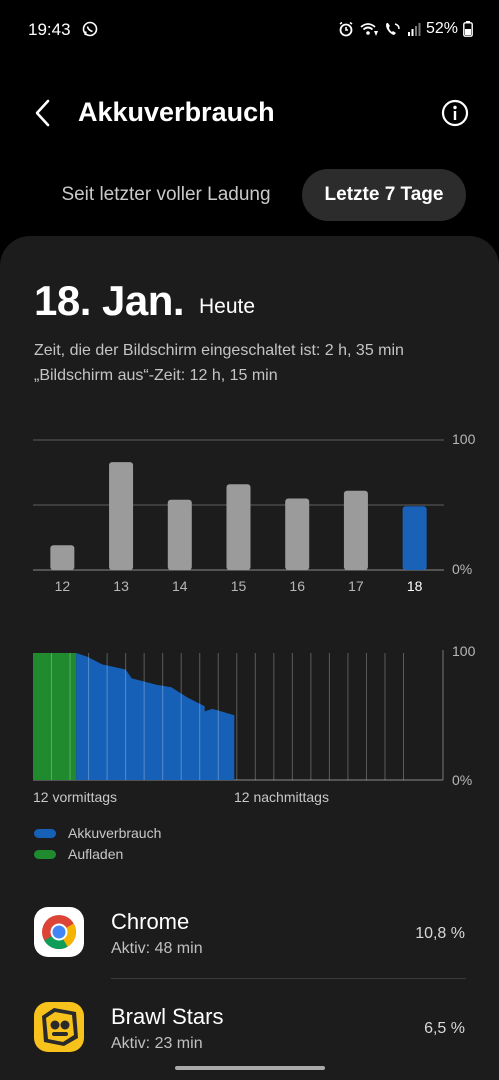 The width and height of the screenshot is (499, 1080). Describe the element at coordinates (455, 113) in the screenshot. I see `info-icon` at that location.